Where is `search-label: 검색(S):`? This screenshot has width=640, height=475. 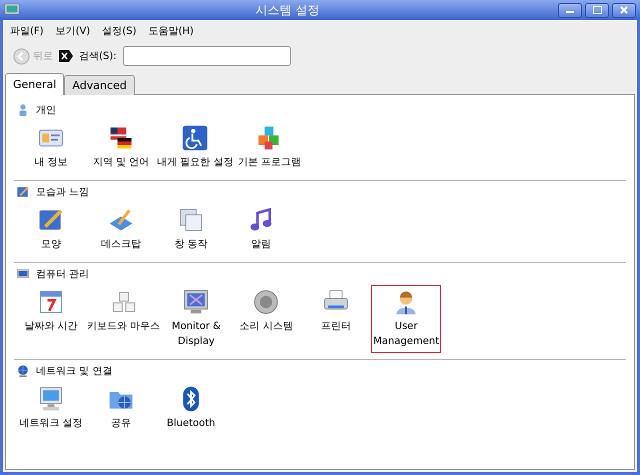 search-label: 검색(S): is located at coordinates (98, 56).